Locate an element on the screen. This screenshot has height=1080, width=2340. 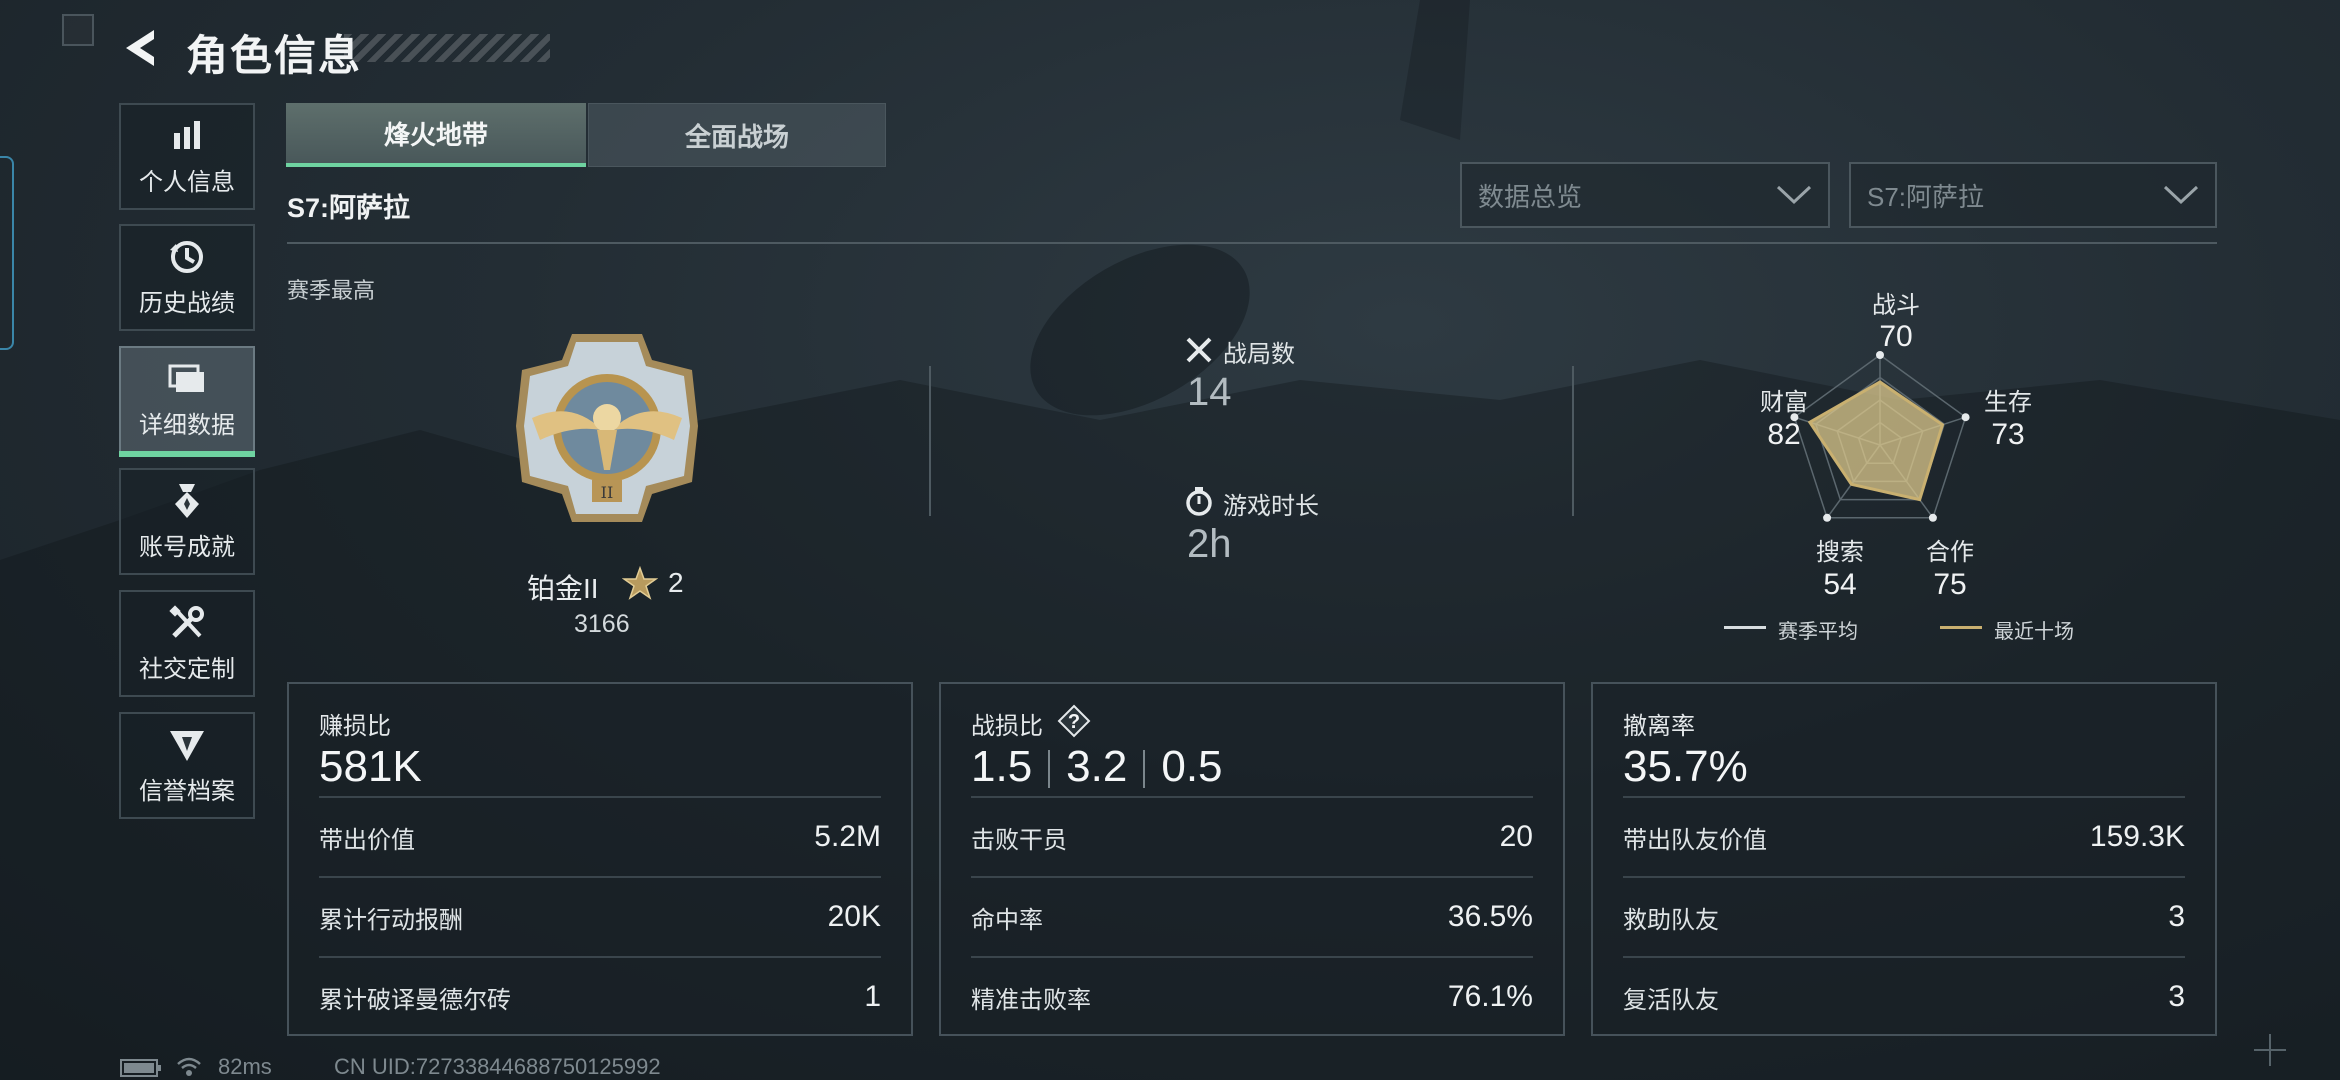
stat-label: 带出队友价值 is located at coordinates (1695, 840).